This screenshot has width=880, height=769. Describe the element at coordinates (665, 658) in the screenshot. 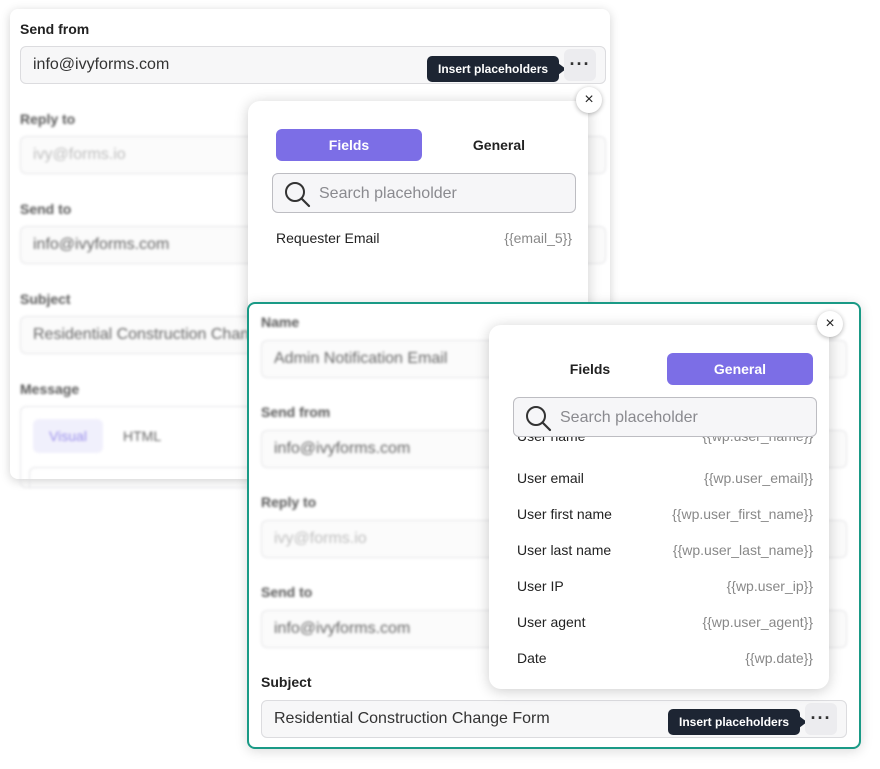

I see `list-item: Date {{wp.date}}` at that location.